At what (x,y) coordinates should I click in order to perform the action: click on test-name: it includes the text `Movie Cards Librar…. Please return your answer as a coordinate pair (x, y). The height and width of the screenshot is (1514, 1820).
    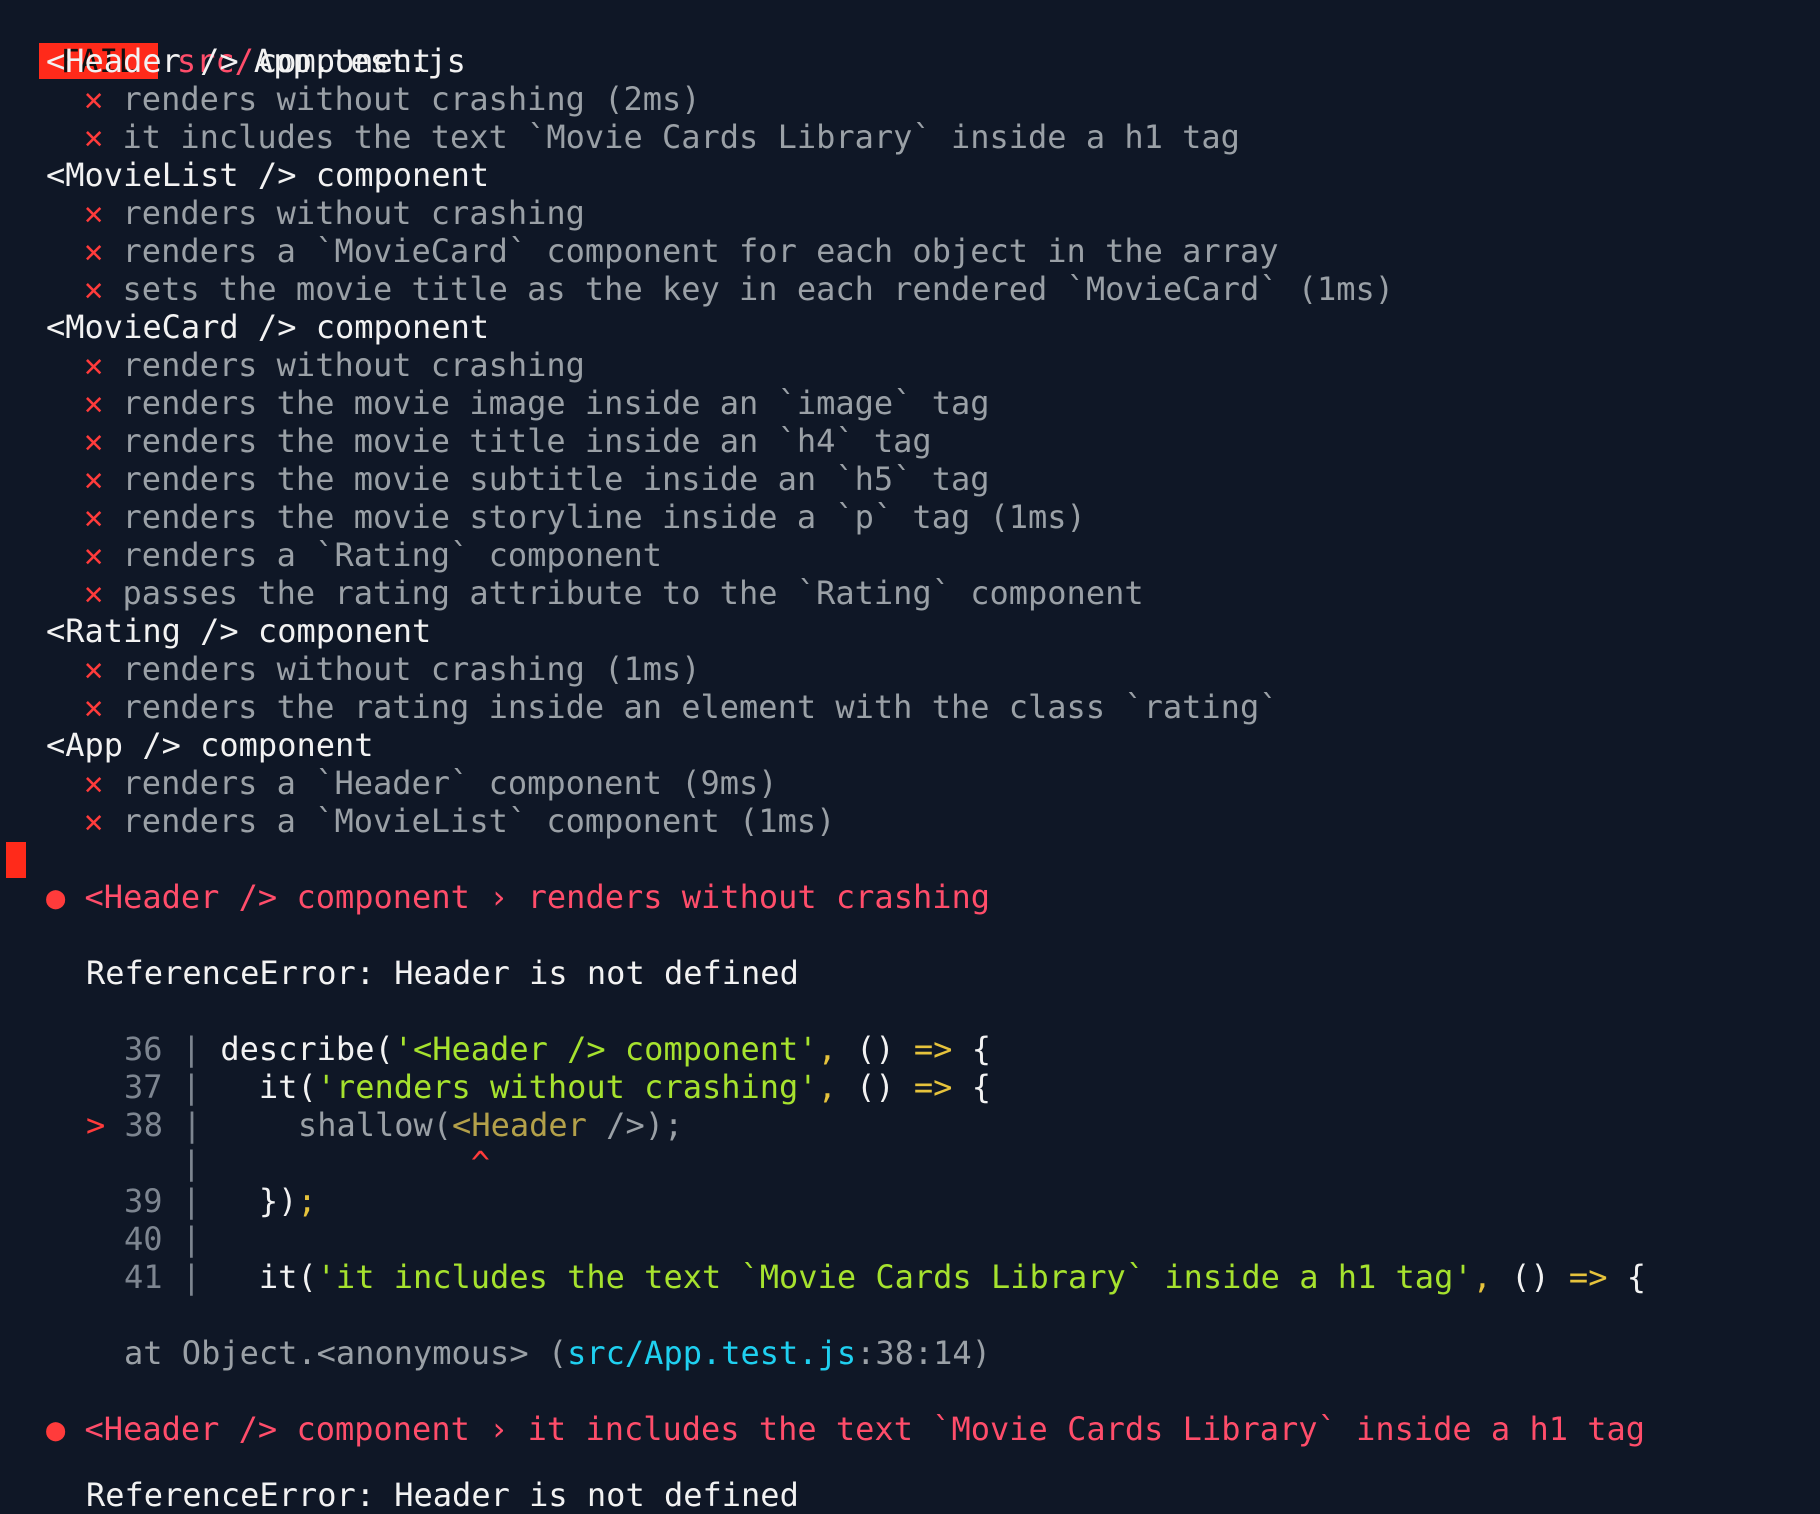
    Looking at the image, I should click on (681, 137).